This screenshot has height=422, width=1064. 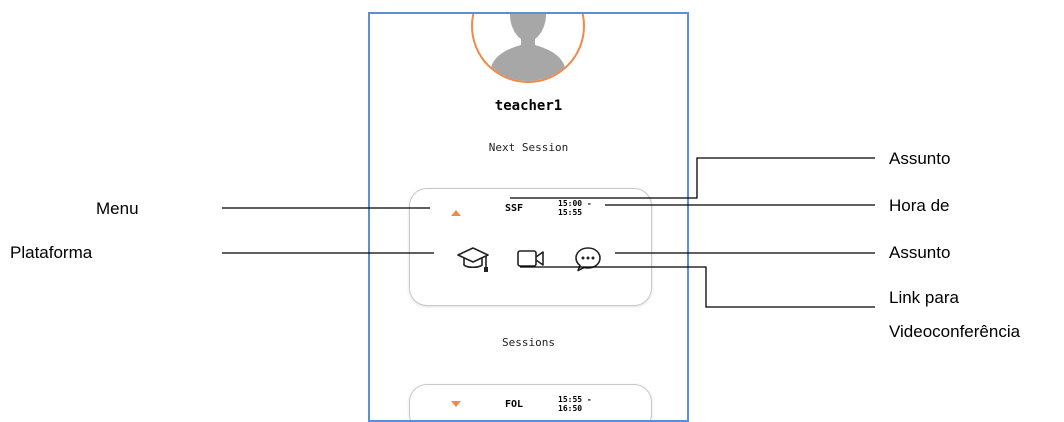 I want to click on subject-callout-label: Assunto, so click(x=920, y=158).